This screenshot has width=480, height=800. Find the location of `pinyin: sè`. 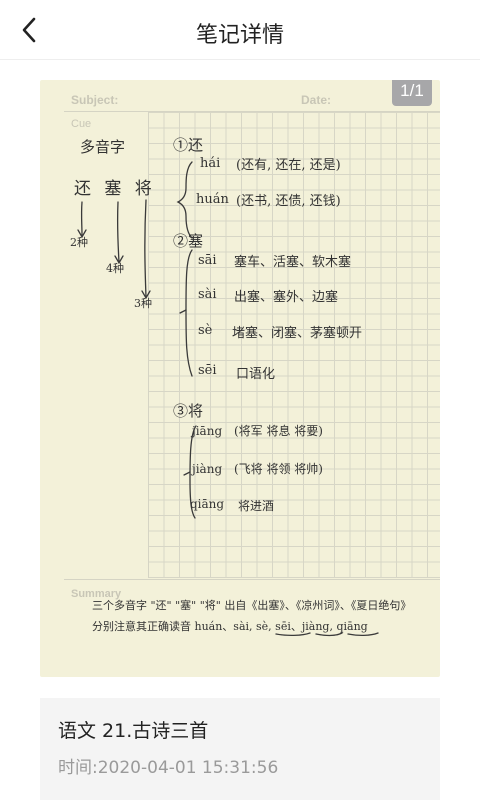

pinyin: sè is located at coordinates (205, 330).